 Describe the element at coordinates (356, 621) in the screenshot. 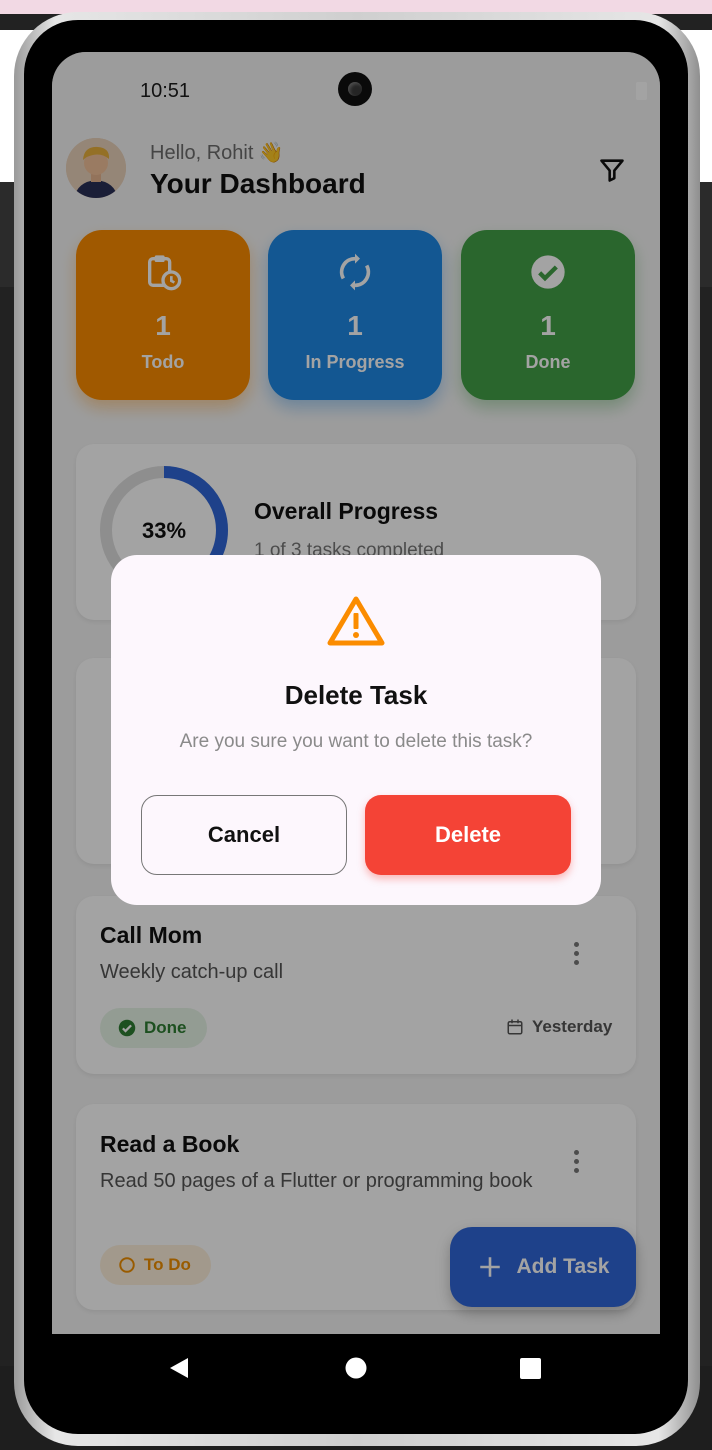

I see `warning-icon` at that location.